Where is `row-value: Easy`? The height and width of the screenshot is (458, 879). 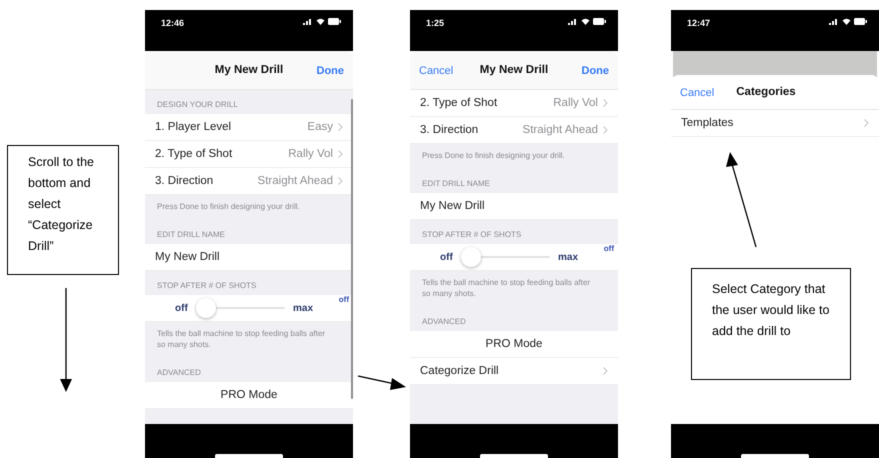 row-value: Easy is located at coordinates (320, 127).